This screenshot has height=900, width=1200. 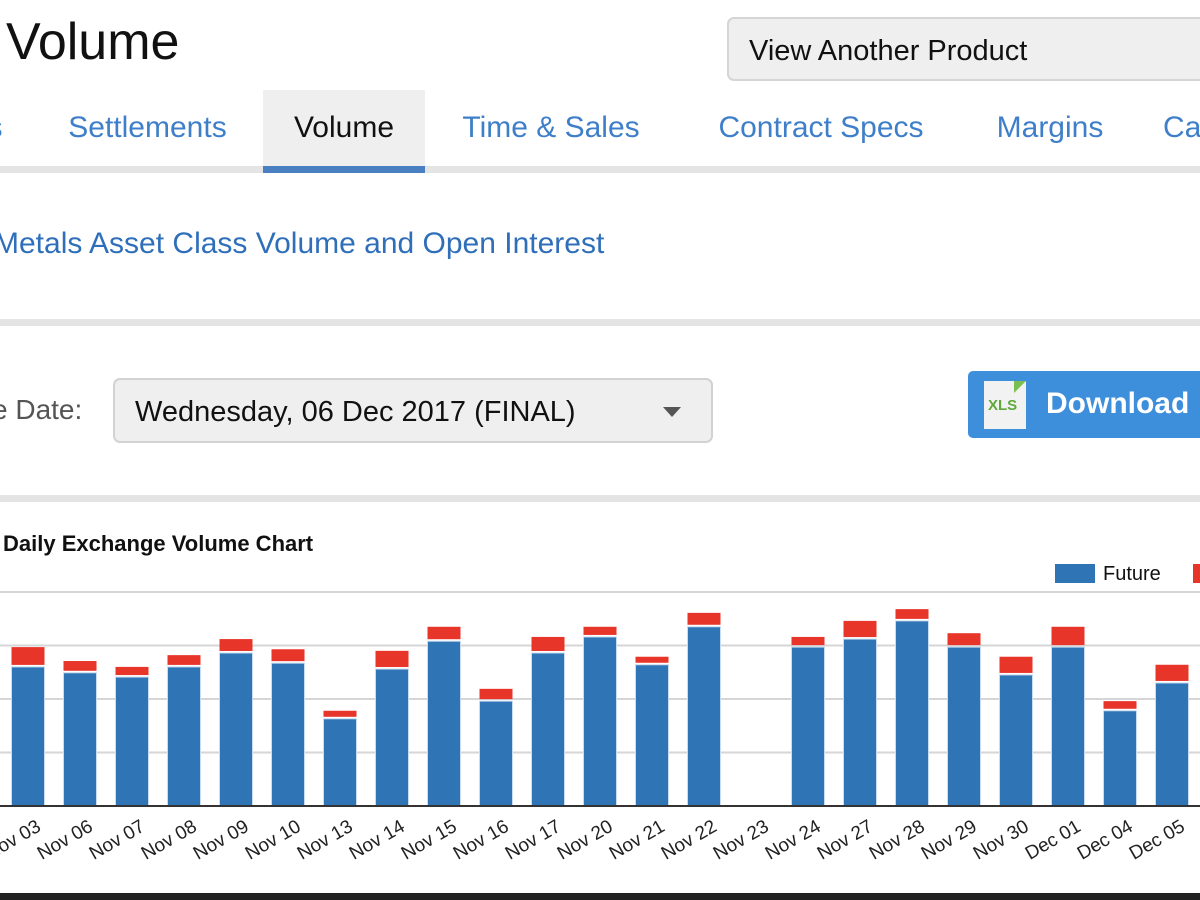 I want to click on tab-volume: Volume, so click(x=344, y=128).